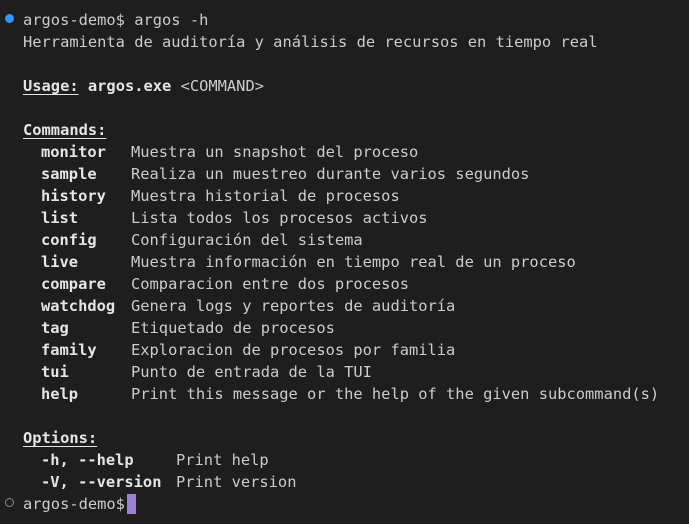  What do you see at coordinates (265, 196) in the screenshot?
I see `command-description: Muestra historial de procesos` at bounding box center [265, 196].